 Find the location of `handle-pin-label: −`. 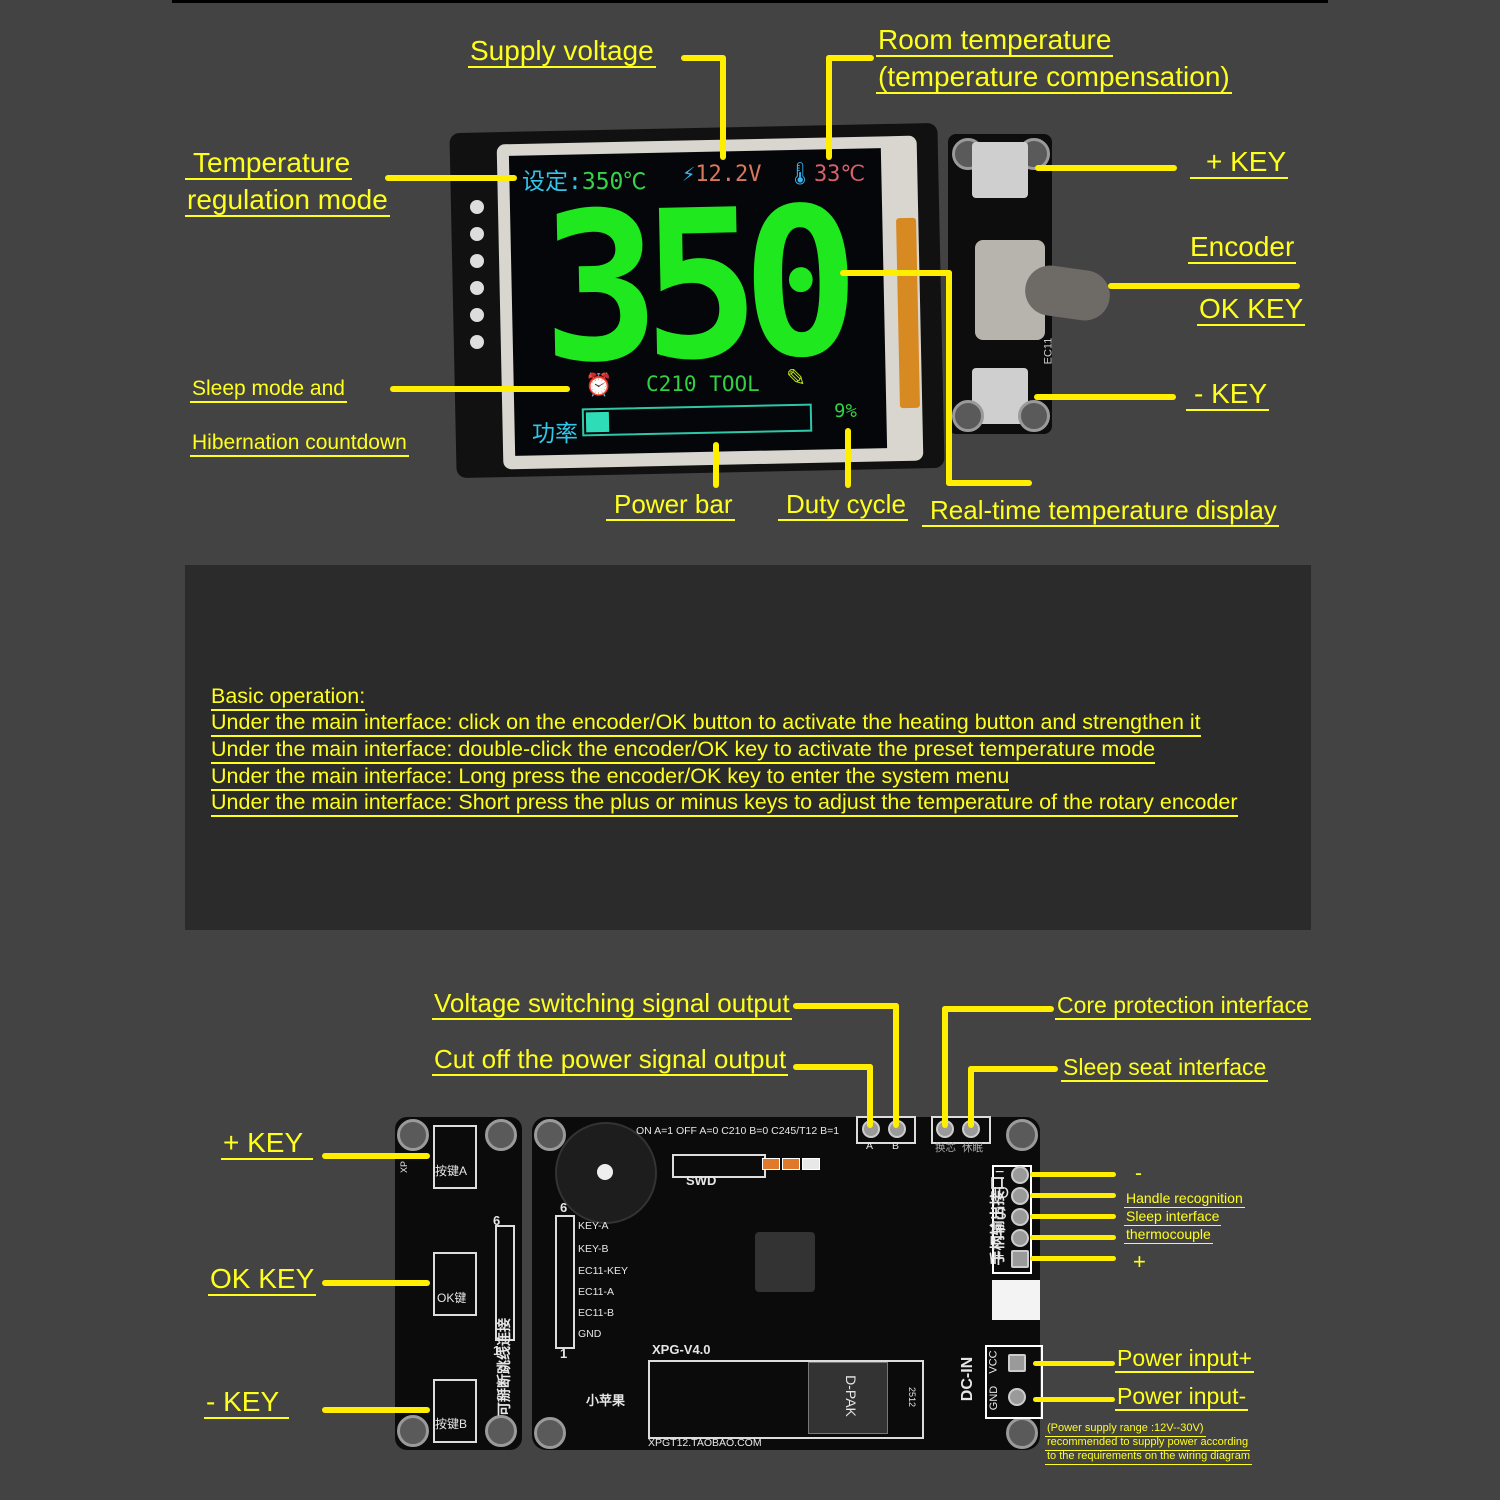

handle-pin-label: − is located at coordinates (1000, 1172).